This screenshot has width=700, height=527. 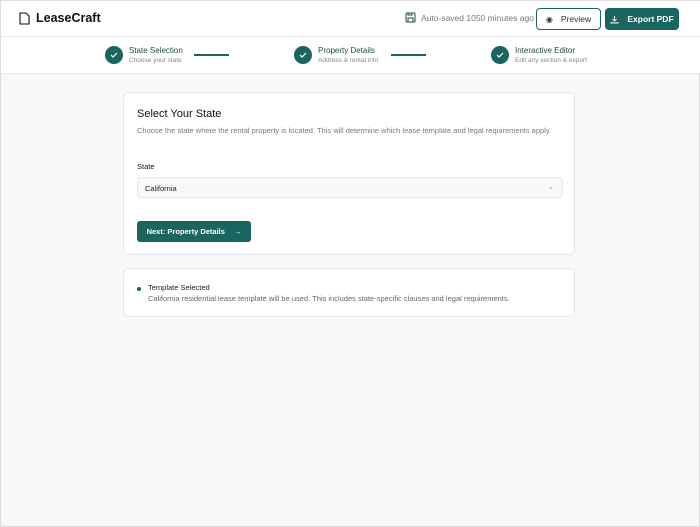 What do you see at coordinates (179, 287) in the screenshot?
I see `template-title: Template Selected` at bounding box center [179, 287].